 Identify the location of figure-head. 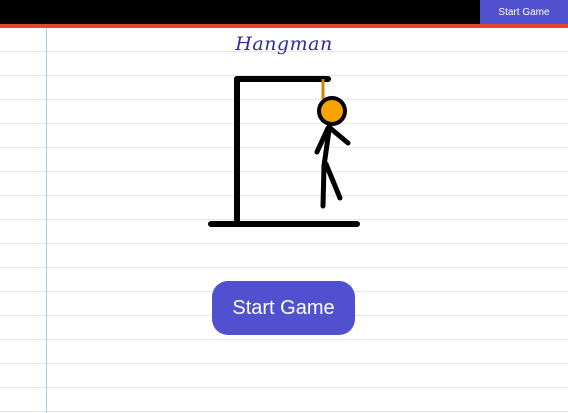
(332, 111).